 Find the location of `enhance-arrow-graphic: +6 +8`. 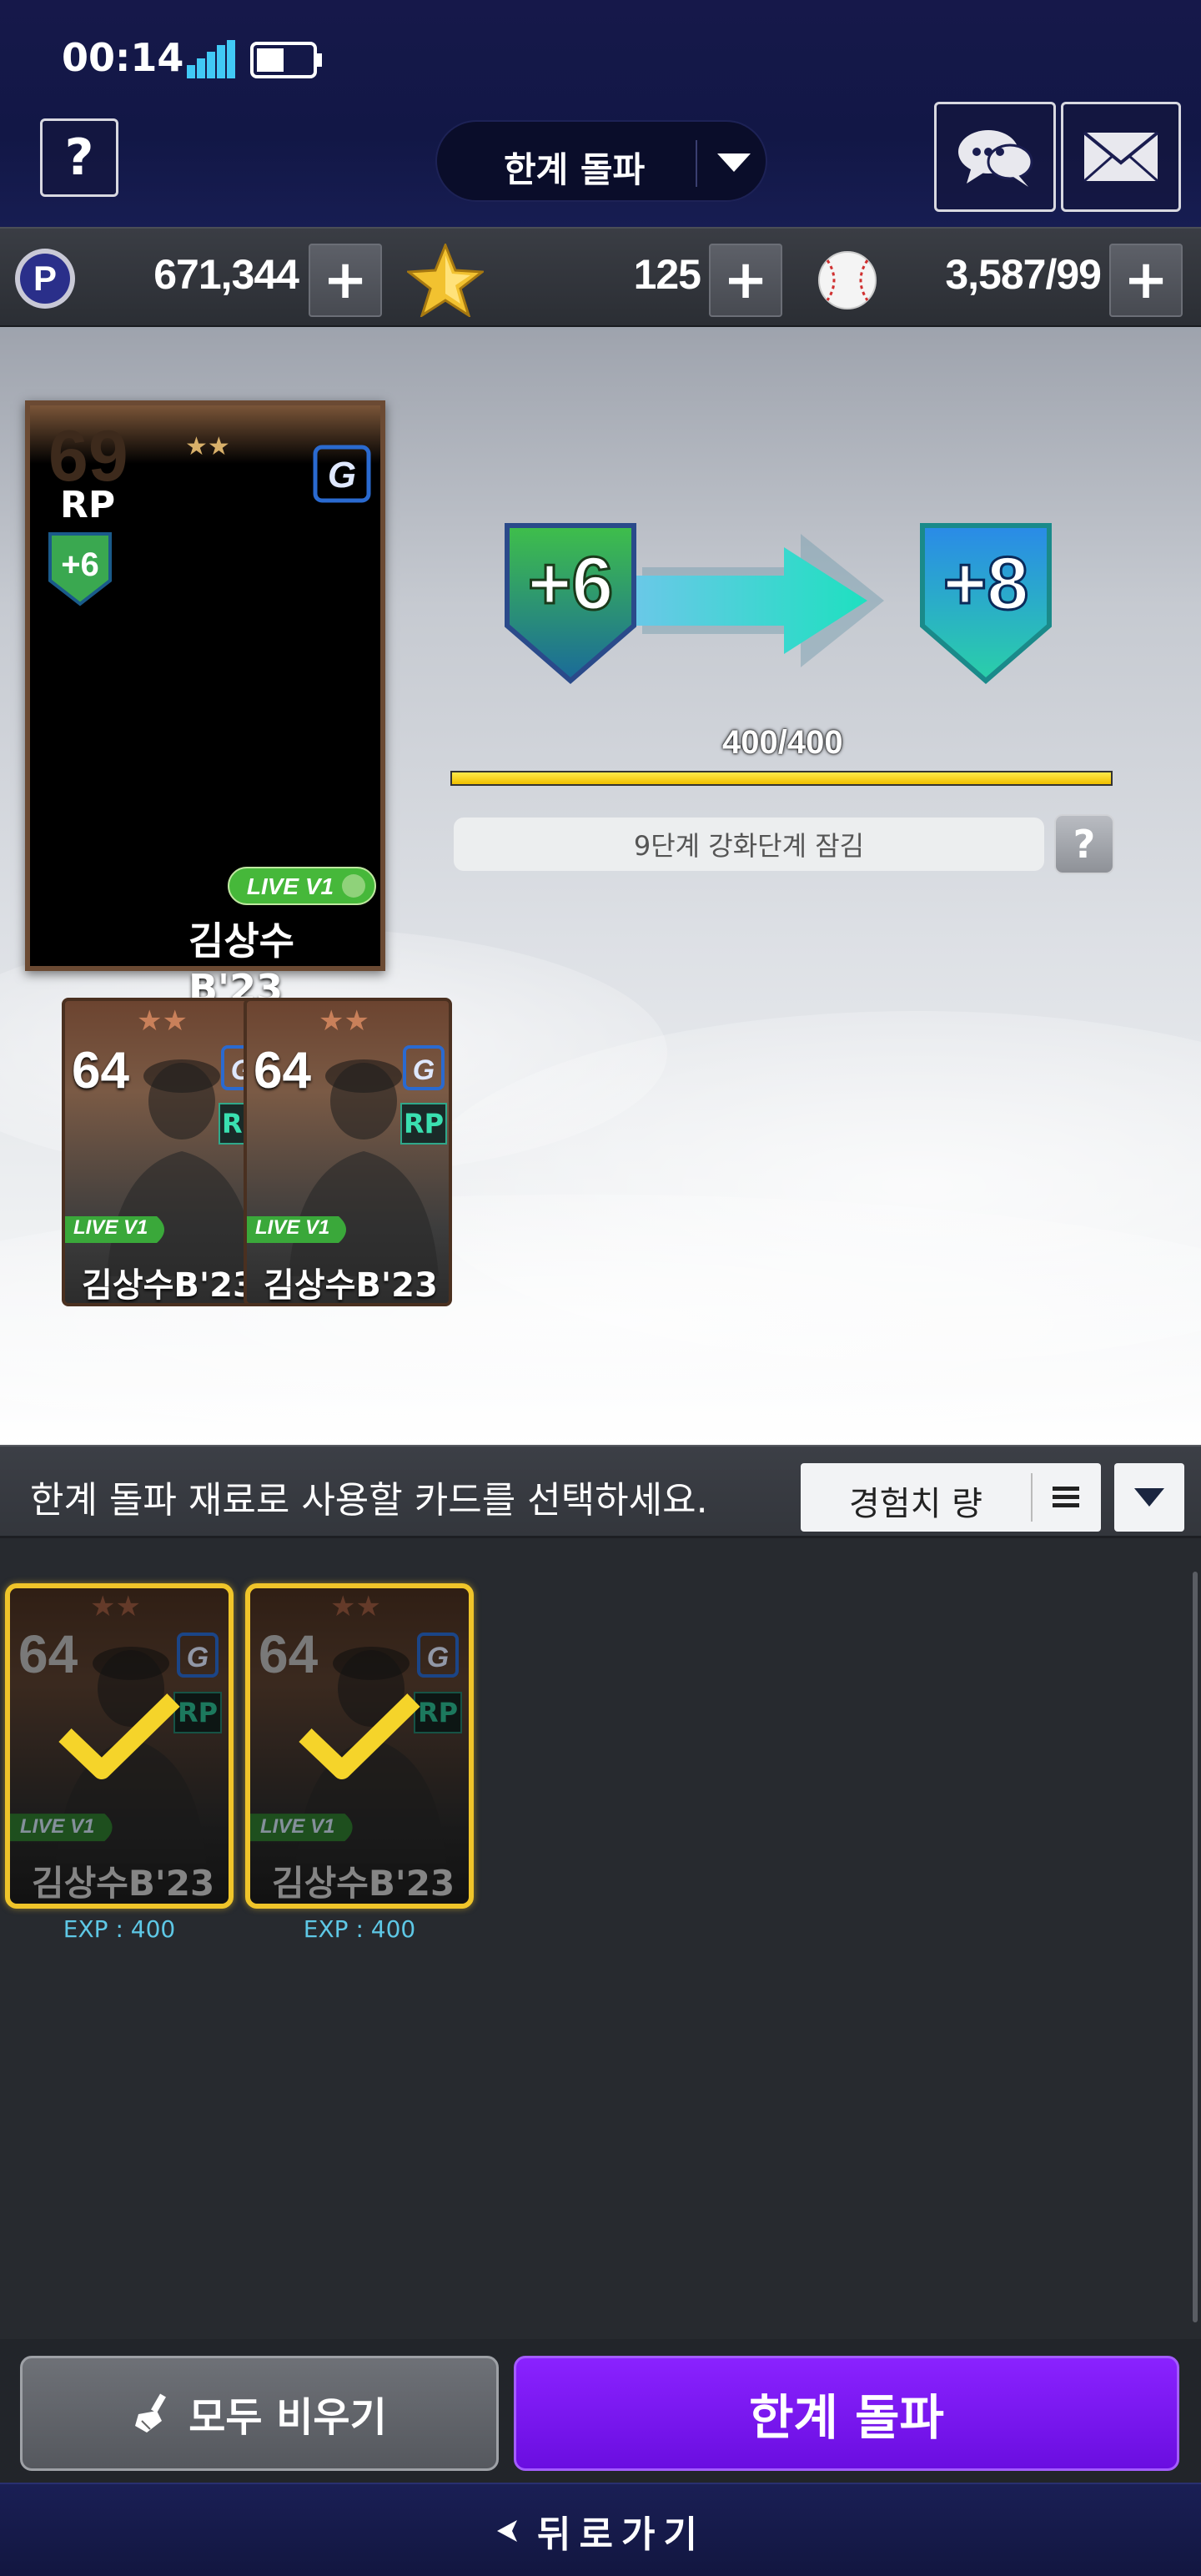

enhance-arrow-graphic: +6 +8 is located at coordinates (779, 603).